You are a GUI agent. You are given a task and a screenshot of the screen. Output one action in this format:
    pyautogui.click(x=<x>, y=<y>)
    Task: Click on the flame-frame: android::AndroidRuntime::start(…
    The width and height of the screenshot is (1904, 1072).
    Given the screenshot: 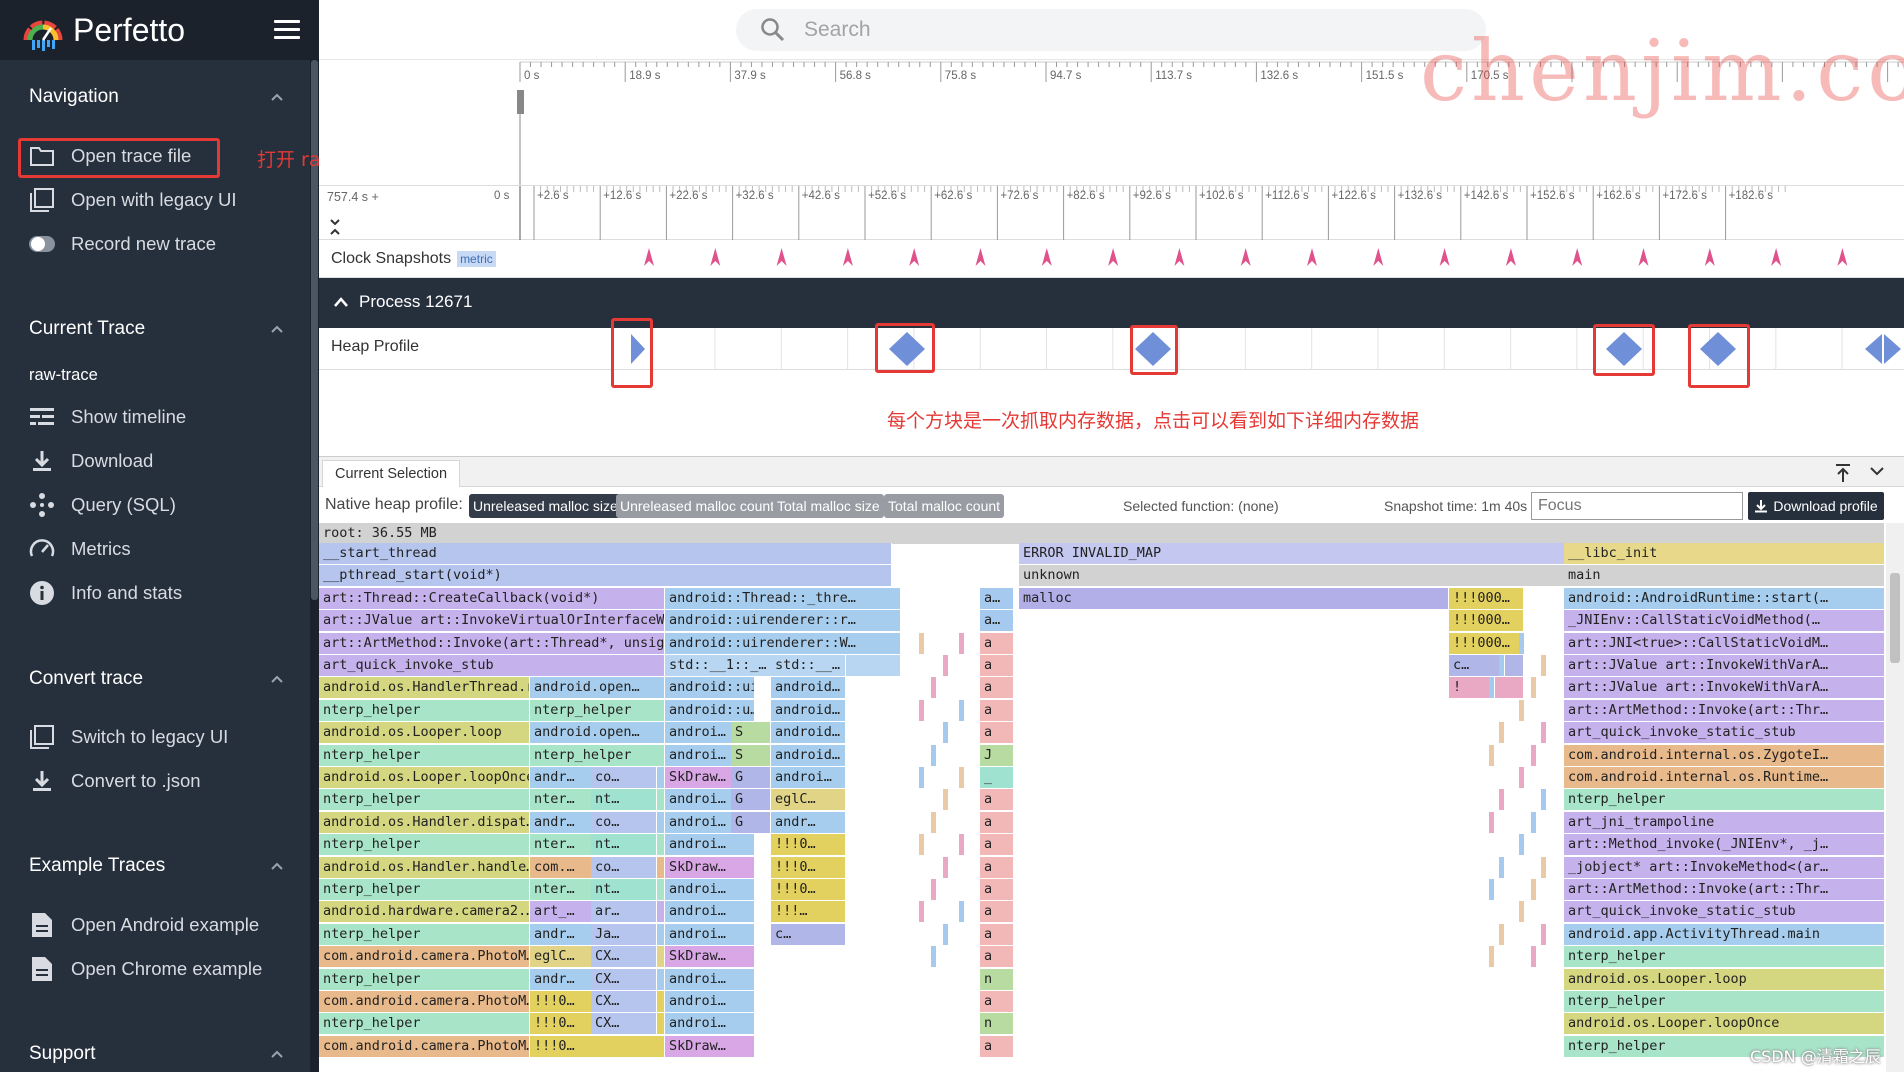 What is the action you would take?
    pyautogui.click(x=1724, y=598)
    